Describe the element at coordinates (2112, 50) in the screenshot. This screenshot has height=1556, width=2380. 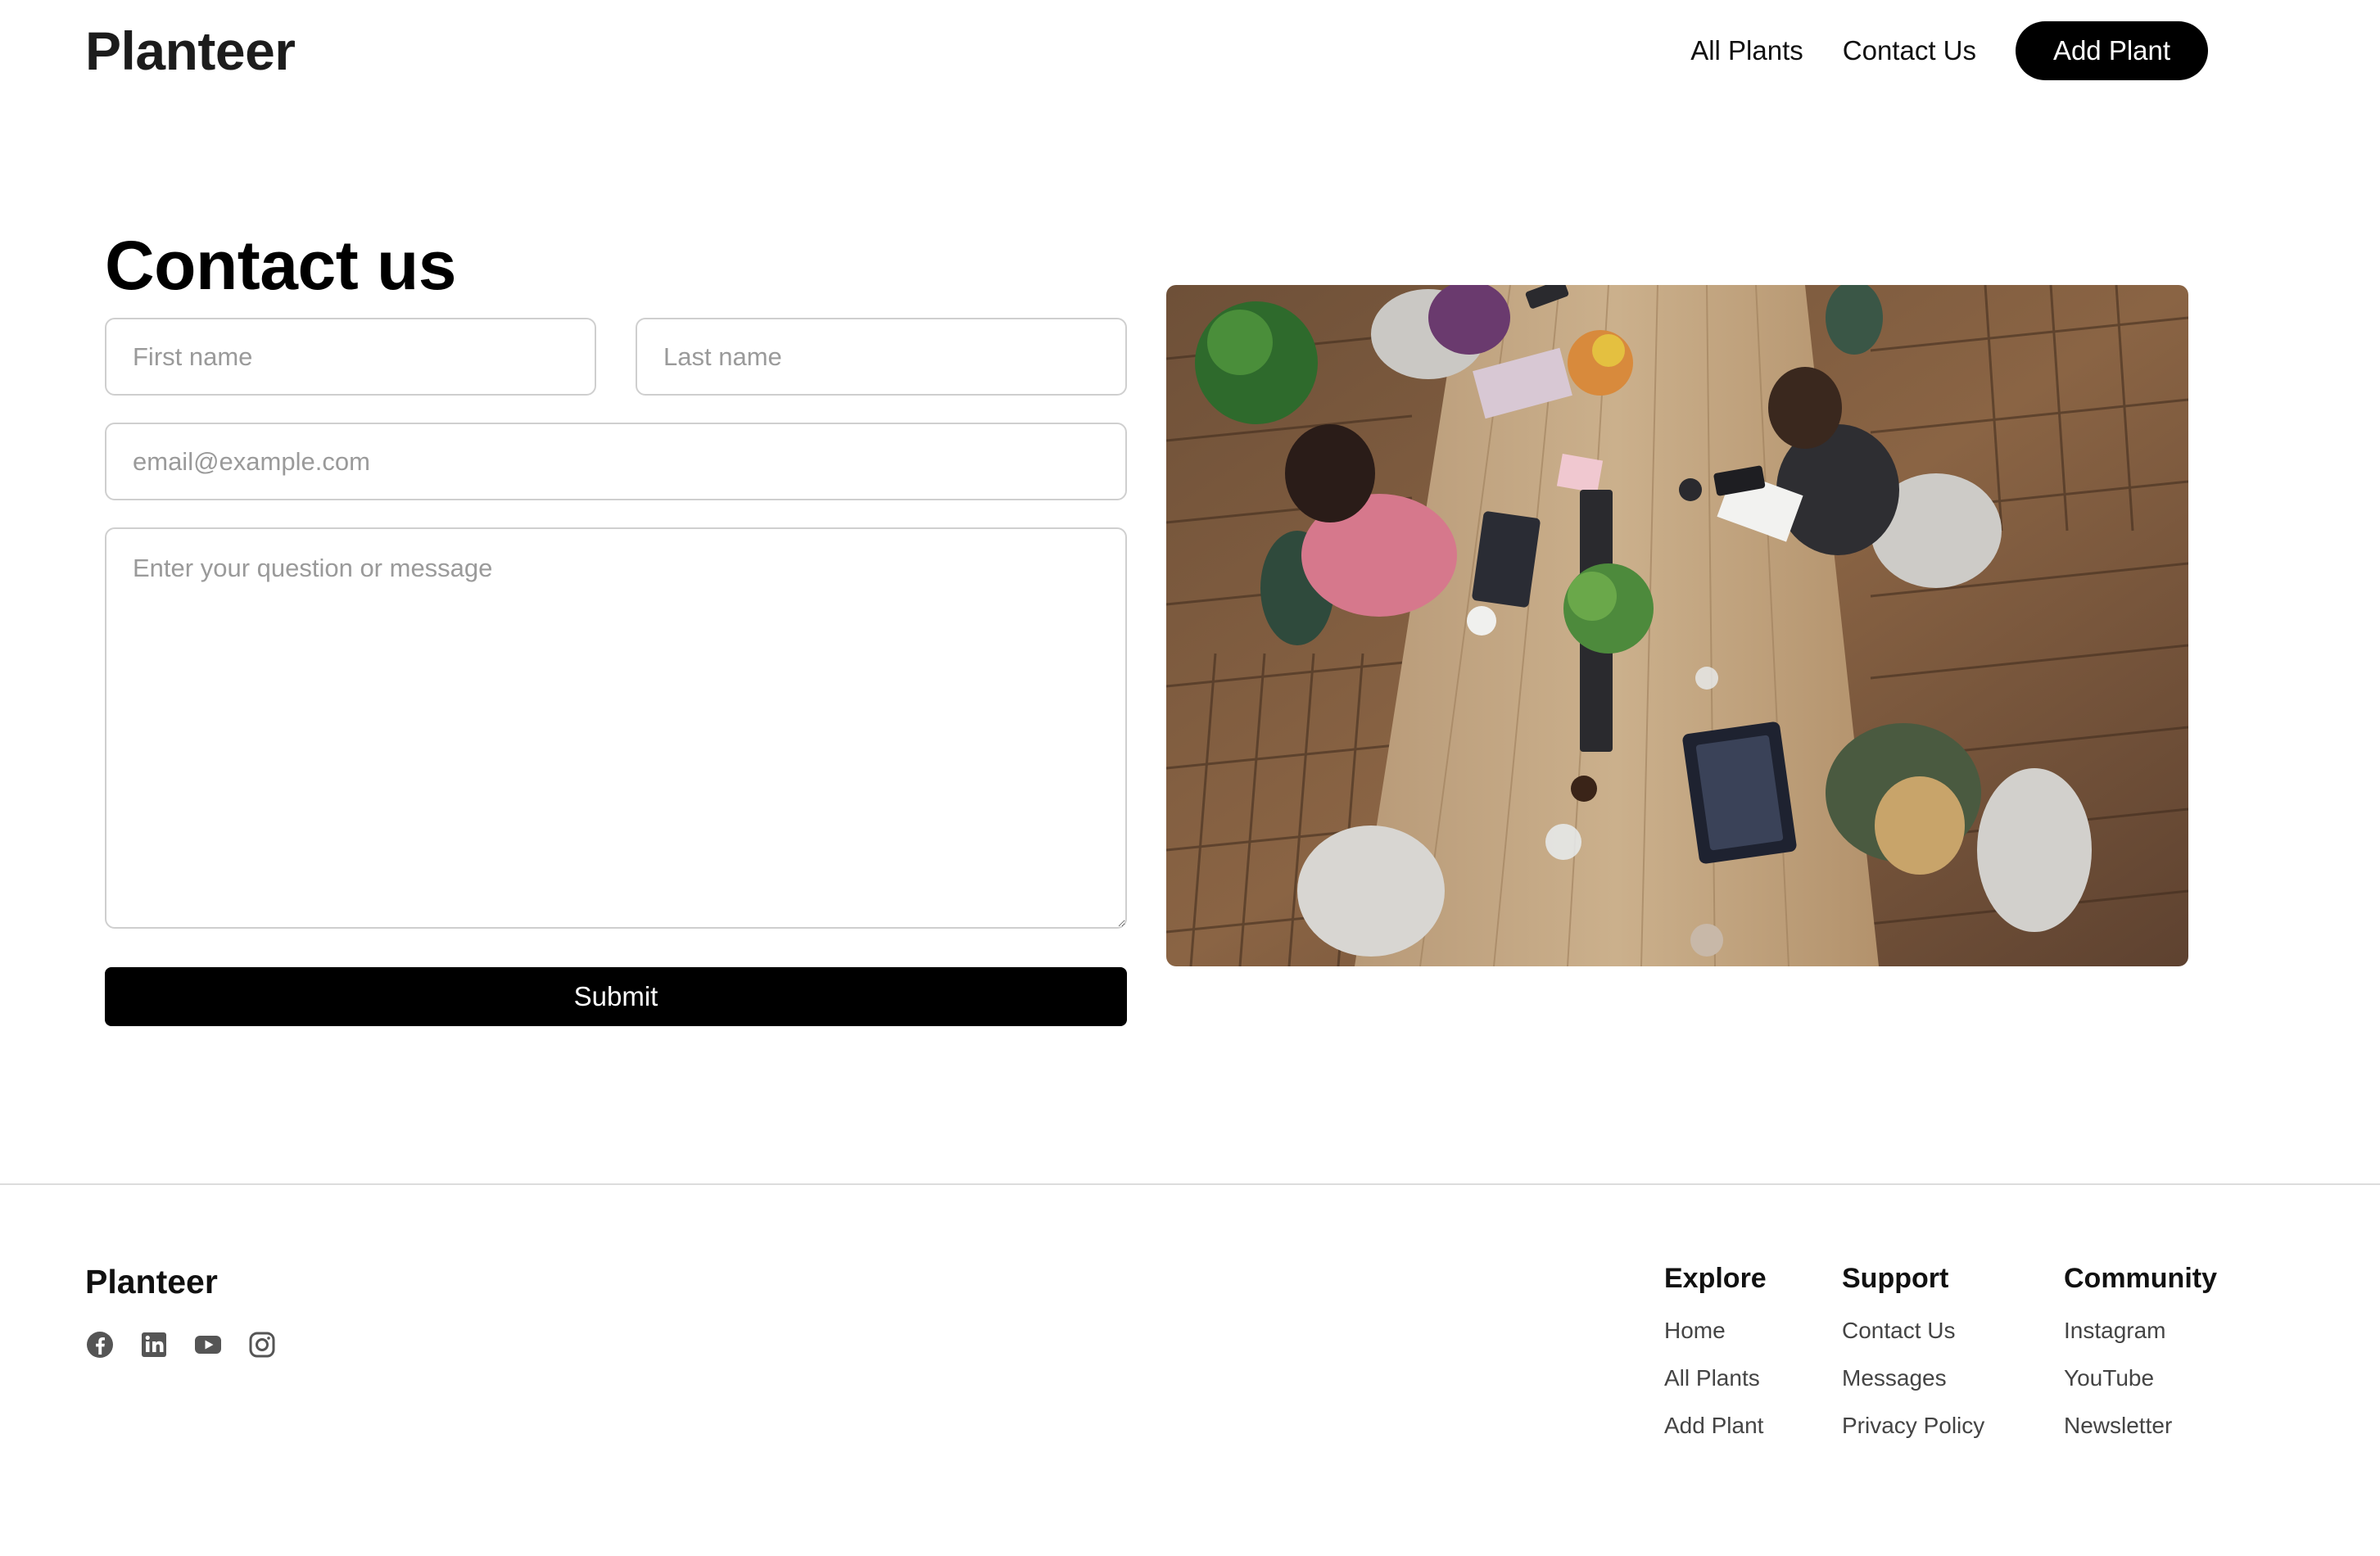
I see `add-plant-button: Add Plant` at that location.